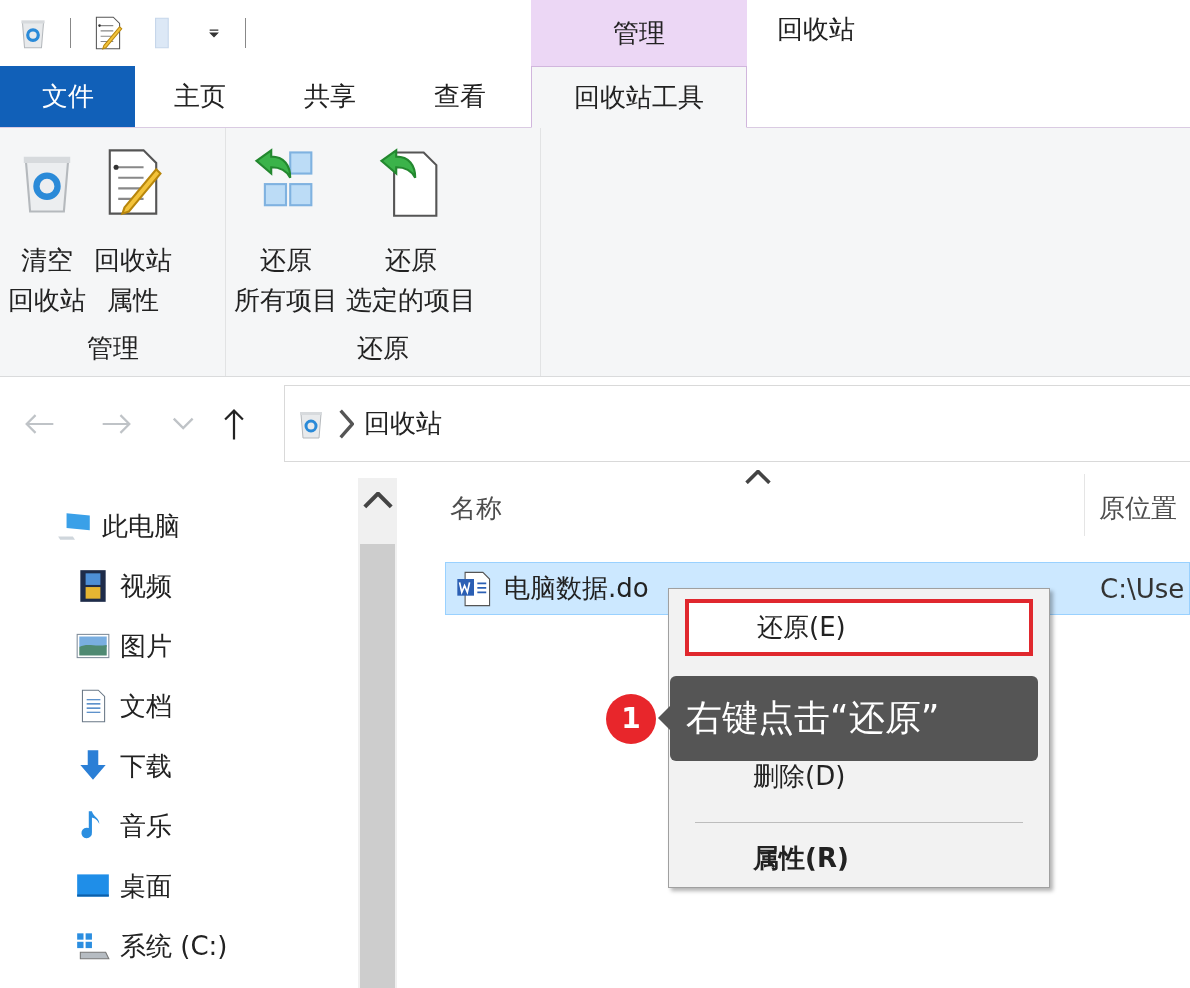 This screenshot has width=1190, height=988. Describe the element at coordinates (758, 477) in the screenshot. I see `sort-caret-icon` at that location.